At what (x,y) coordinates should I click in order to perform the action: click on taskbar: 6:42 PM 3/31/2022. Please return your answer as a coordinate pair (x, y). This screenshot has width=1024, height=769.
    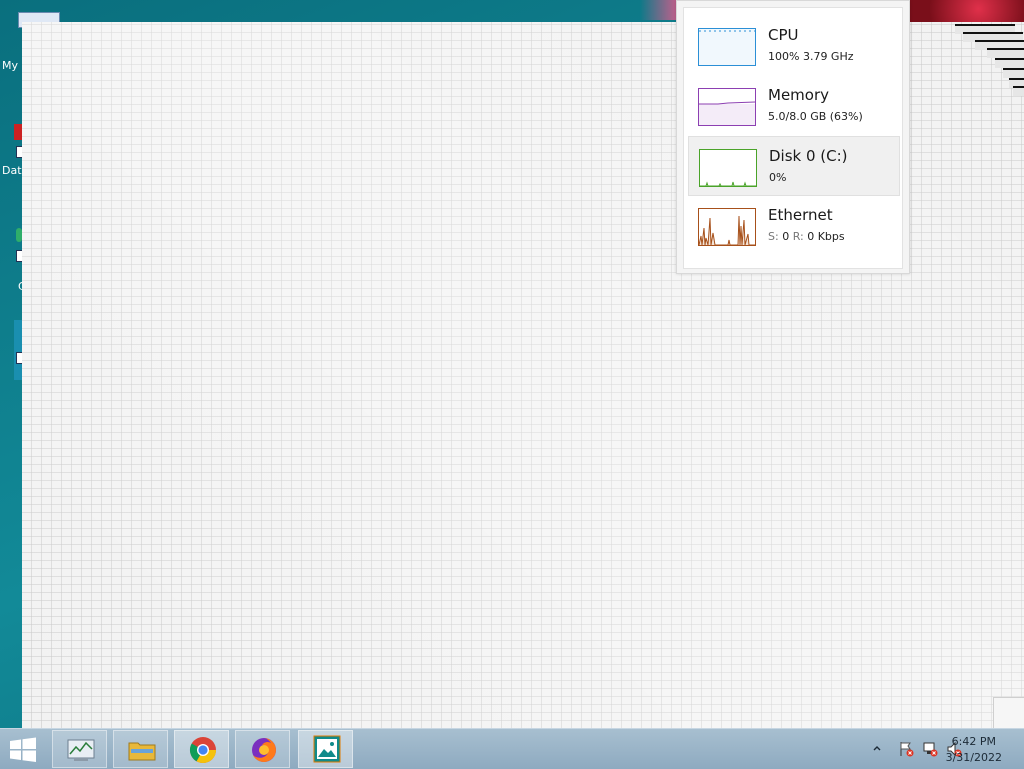
    Looking at the image, I should click on (512, 748).